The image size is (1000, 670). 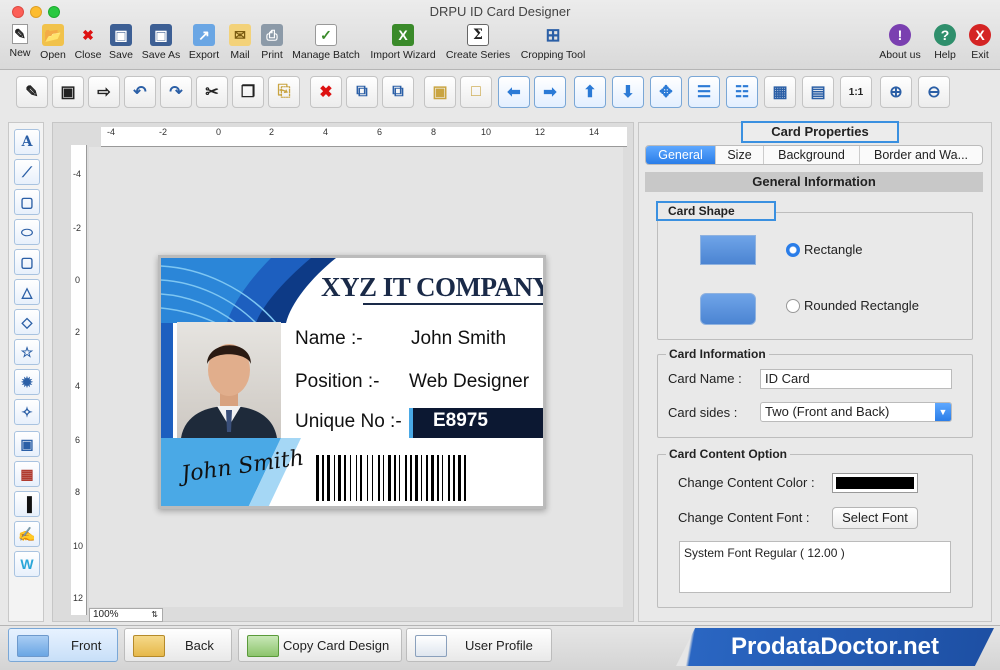 I want to click on bring-front-icon: ⧉, so click(x=362, y=92).